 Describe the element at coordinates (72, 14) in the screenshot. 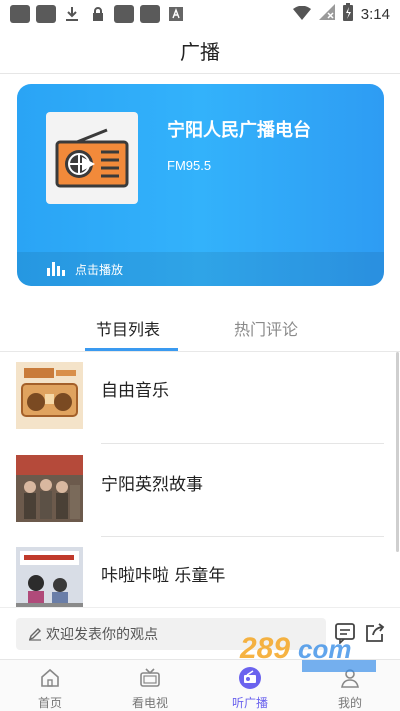

I see `download-icon` at that location.